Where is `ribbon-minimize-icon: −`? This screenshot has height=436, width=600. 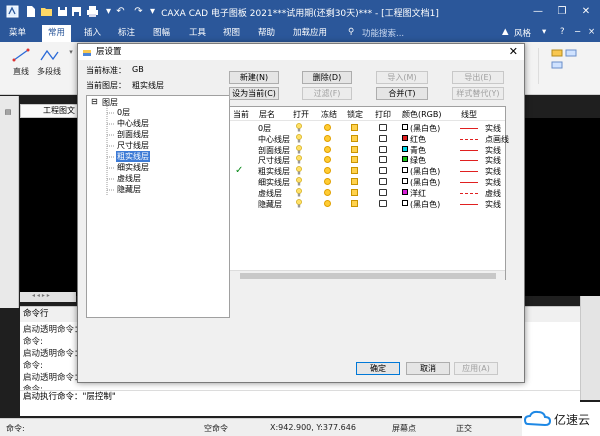 ribbon-minimize-icon: − is located at coordinates (577, 32).